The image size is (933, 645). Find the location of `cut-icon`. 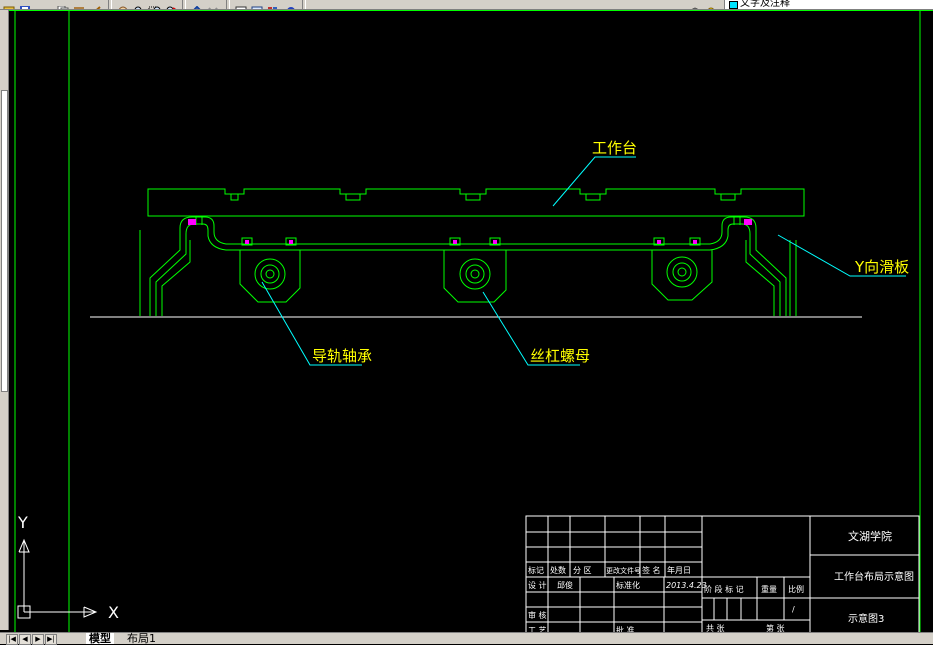

cut-icon is located at coordinates (47, 4).